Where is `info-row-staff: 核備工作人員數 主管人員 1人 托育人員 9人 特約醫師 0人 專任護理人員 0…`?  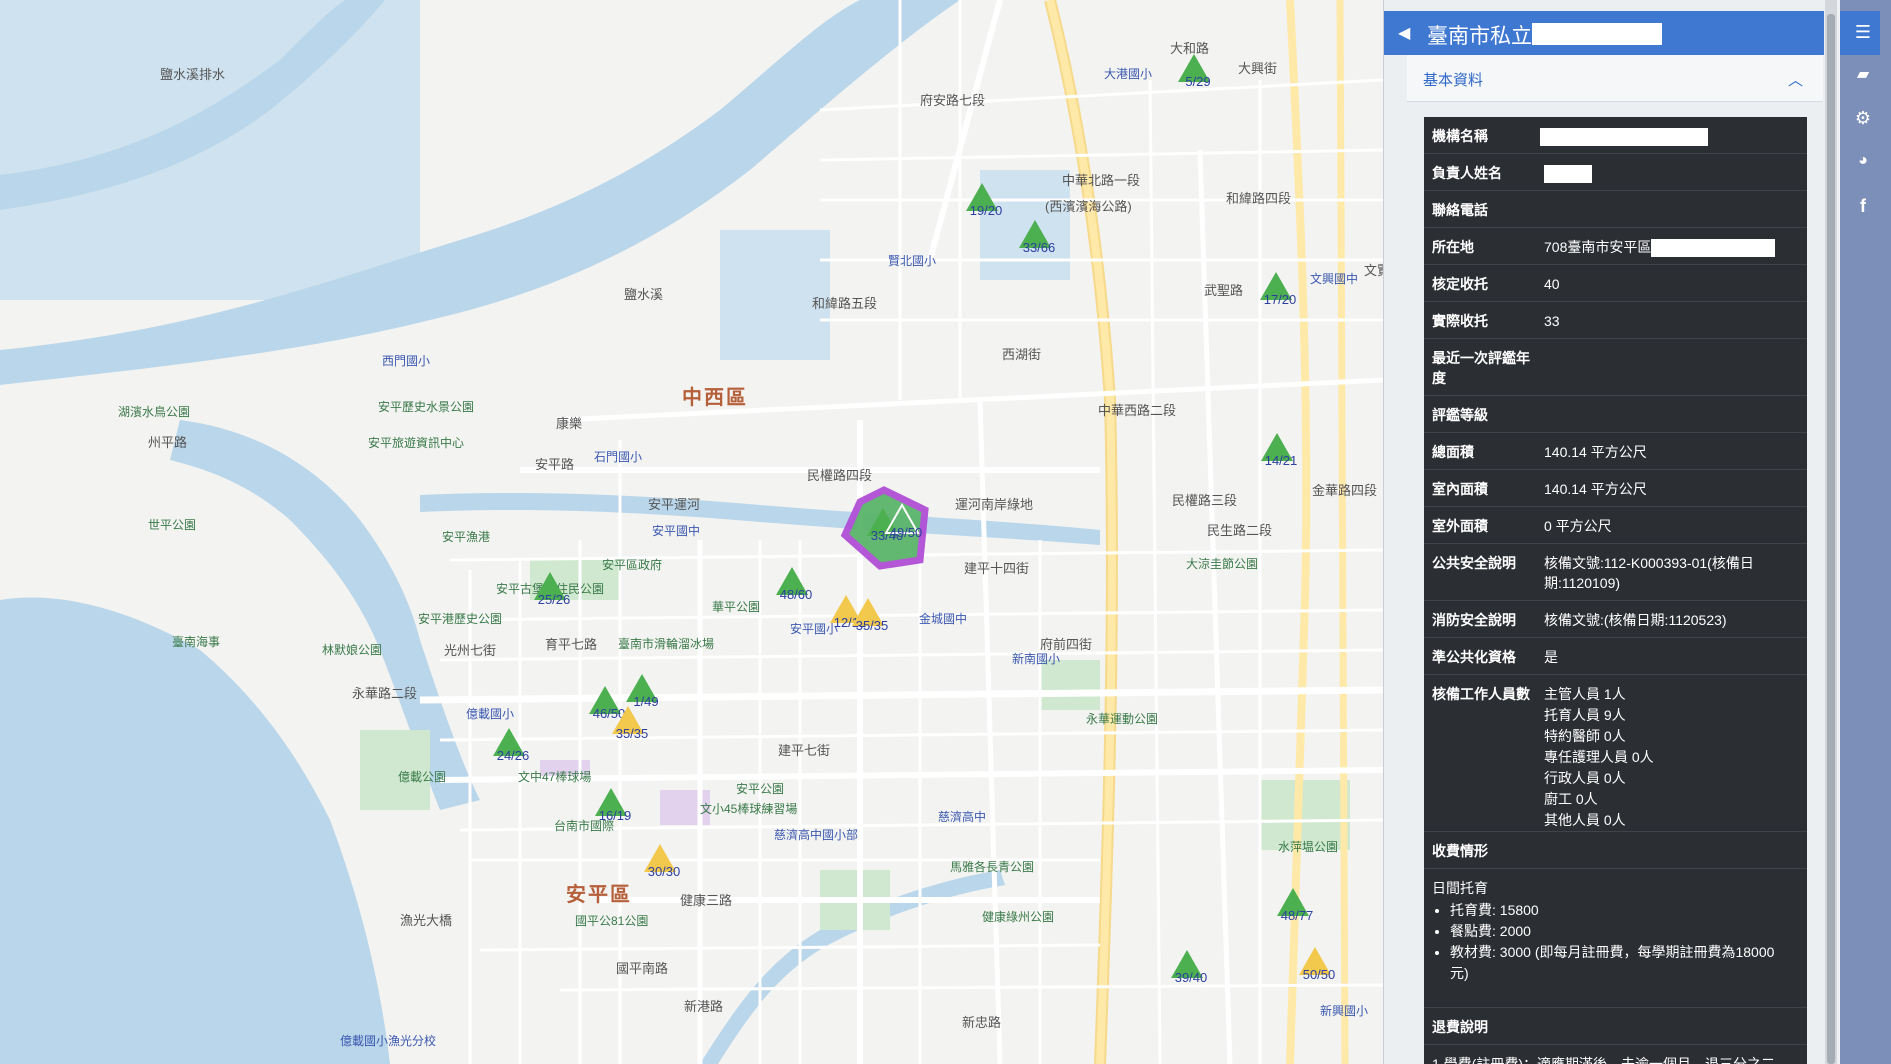
info-row-staff: 核備工作人員數 主管人員 1人 托育人員 9人 特約醫師 0人 專任護理人員 0… is located at coordinates (1615, 753).